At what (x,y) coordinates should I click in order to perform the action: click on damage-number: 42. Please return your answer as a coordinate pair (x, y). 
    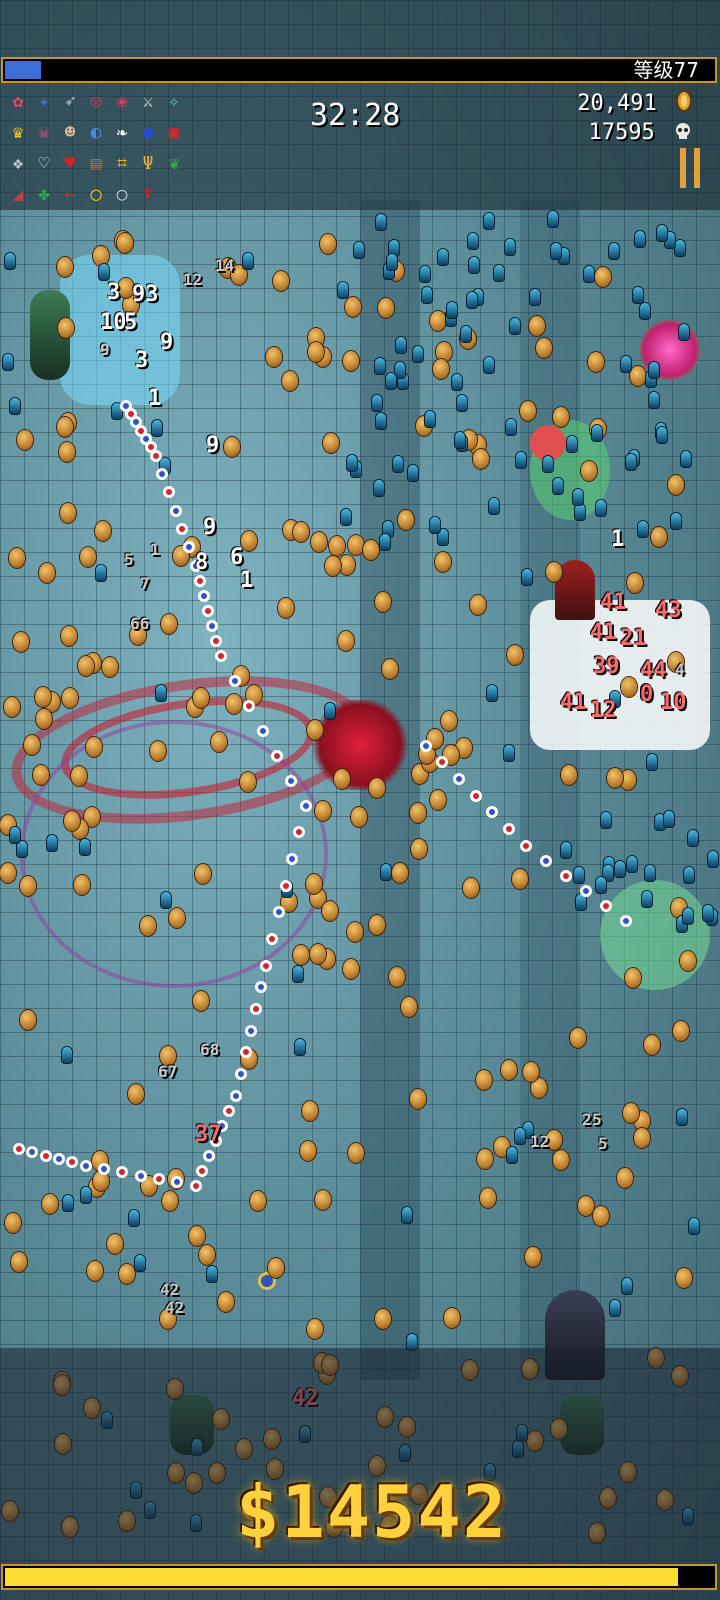
    Looking at the image, I should click on (175, 1307).